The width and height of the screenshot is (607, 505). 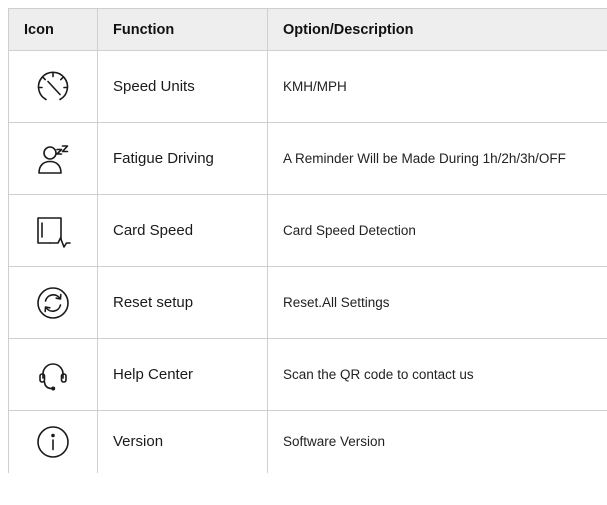 What do you see at coordinates (182, 374) in the screenshot?
I see `function-name: Help Center` at bounding box center [182, 374].